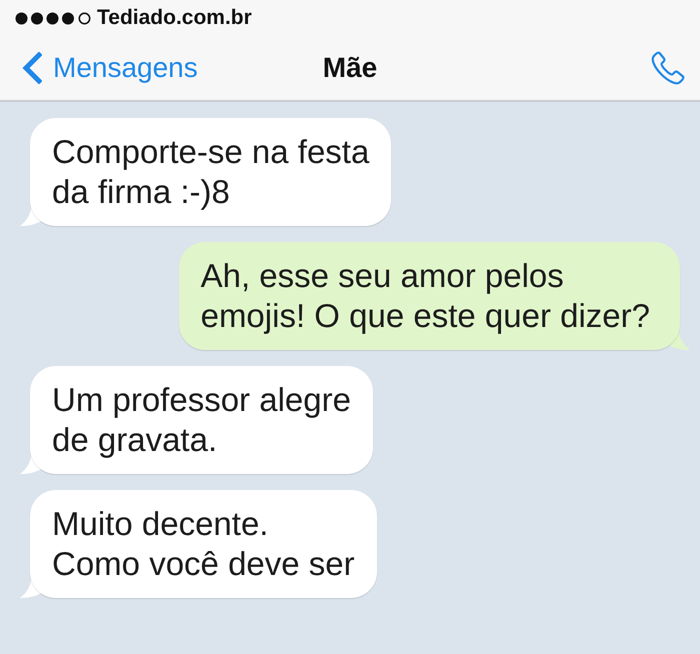 Image resolution: width=700 pixels, height=654 pixels. What do you see at coordinates (350, 68) in the screenshot?
I see `contact-name: Mãe` at bounding box center [350, 68].